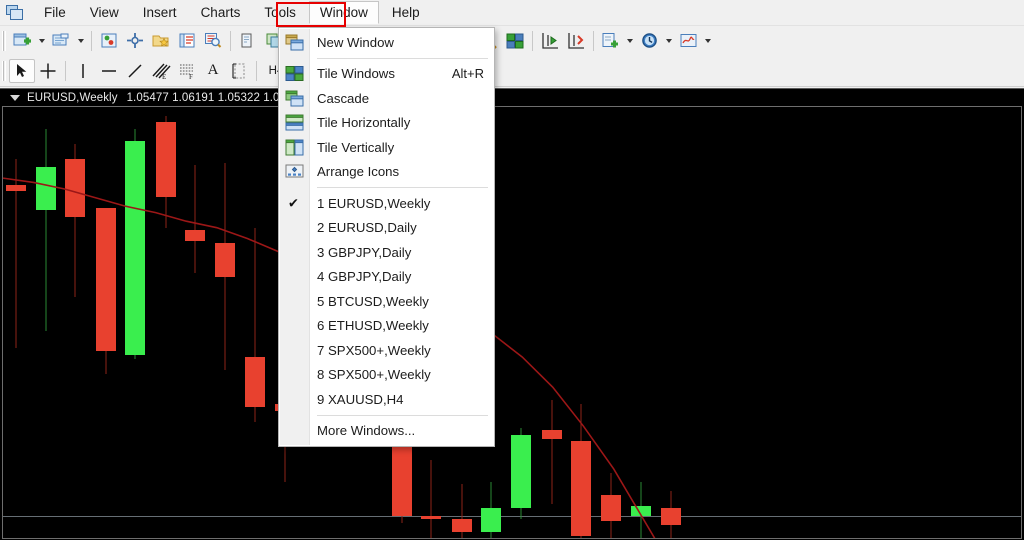 The width and height of the screenshot is (1024, 540). I want to click on cursor-tool-button, so click(22, 70).